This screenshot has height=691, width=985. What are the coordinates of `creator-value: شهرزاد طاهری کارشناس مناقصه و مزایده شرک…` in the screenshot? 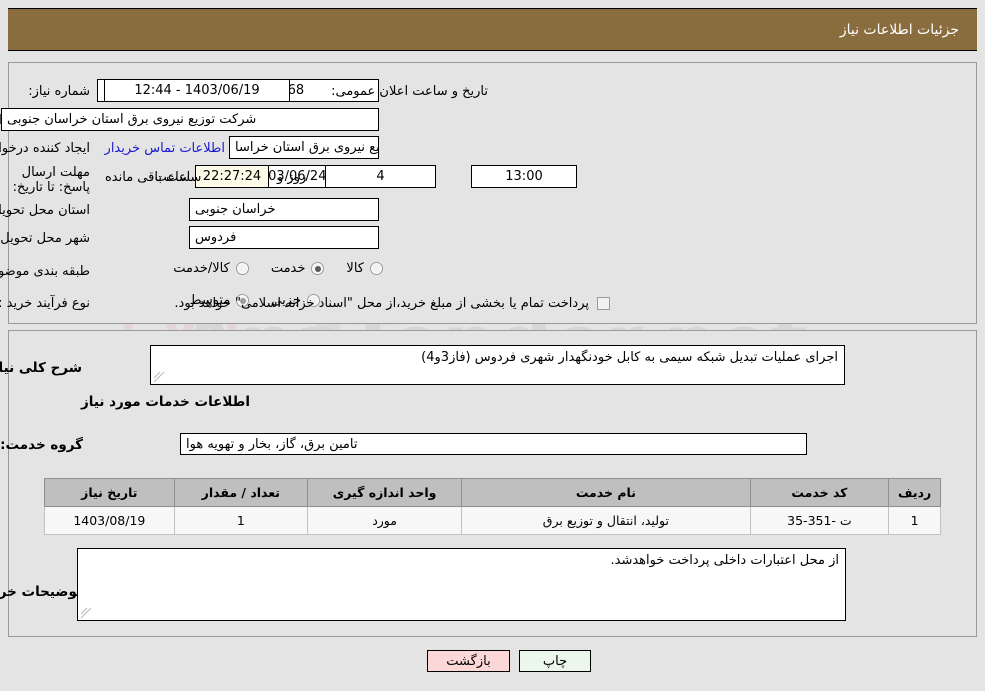 It's located at (304, 147).